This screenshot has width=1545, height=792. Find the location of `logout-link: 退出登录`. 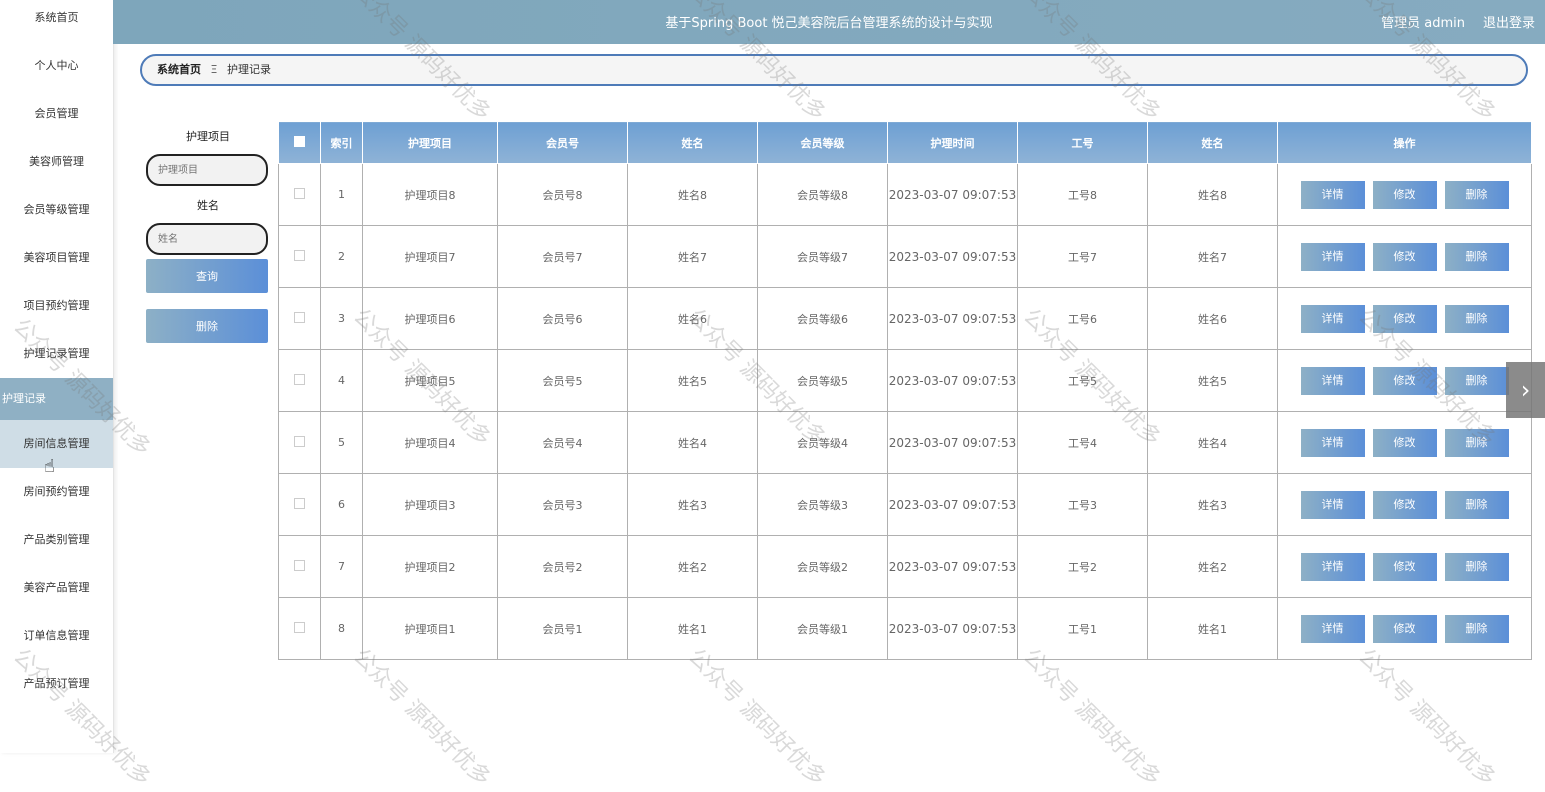

logout-link: 退出登录 is located at coordinates (1509, 21).